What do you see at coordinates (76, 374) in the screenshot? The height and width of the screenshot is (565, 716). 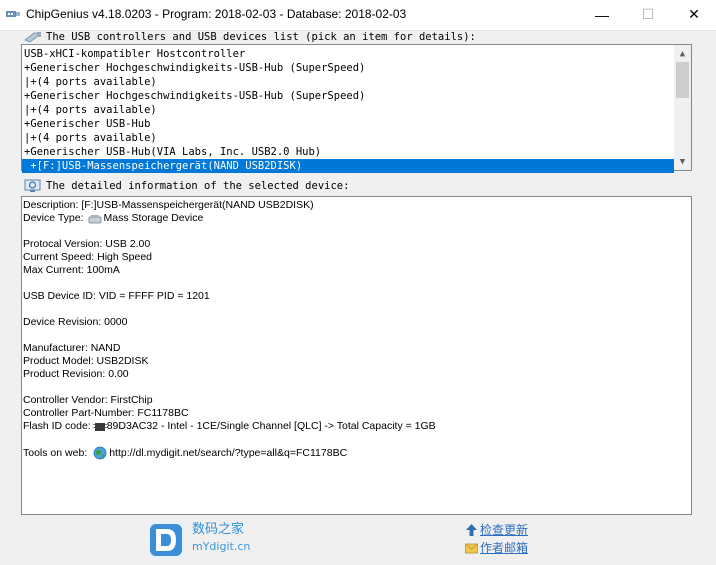 I see `product-revision-line: Product Revision: 0.00` at bounding box center [76, 374].